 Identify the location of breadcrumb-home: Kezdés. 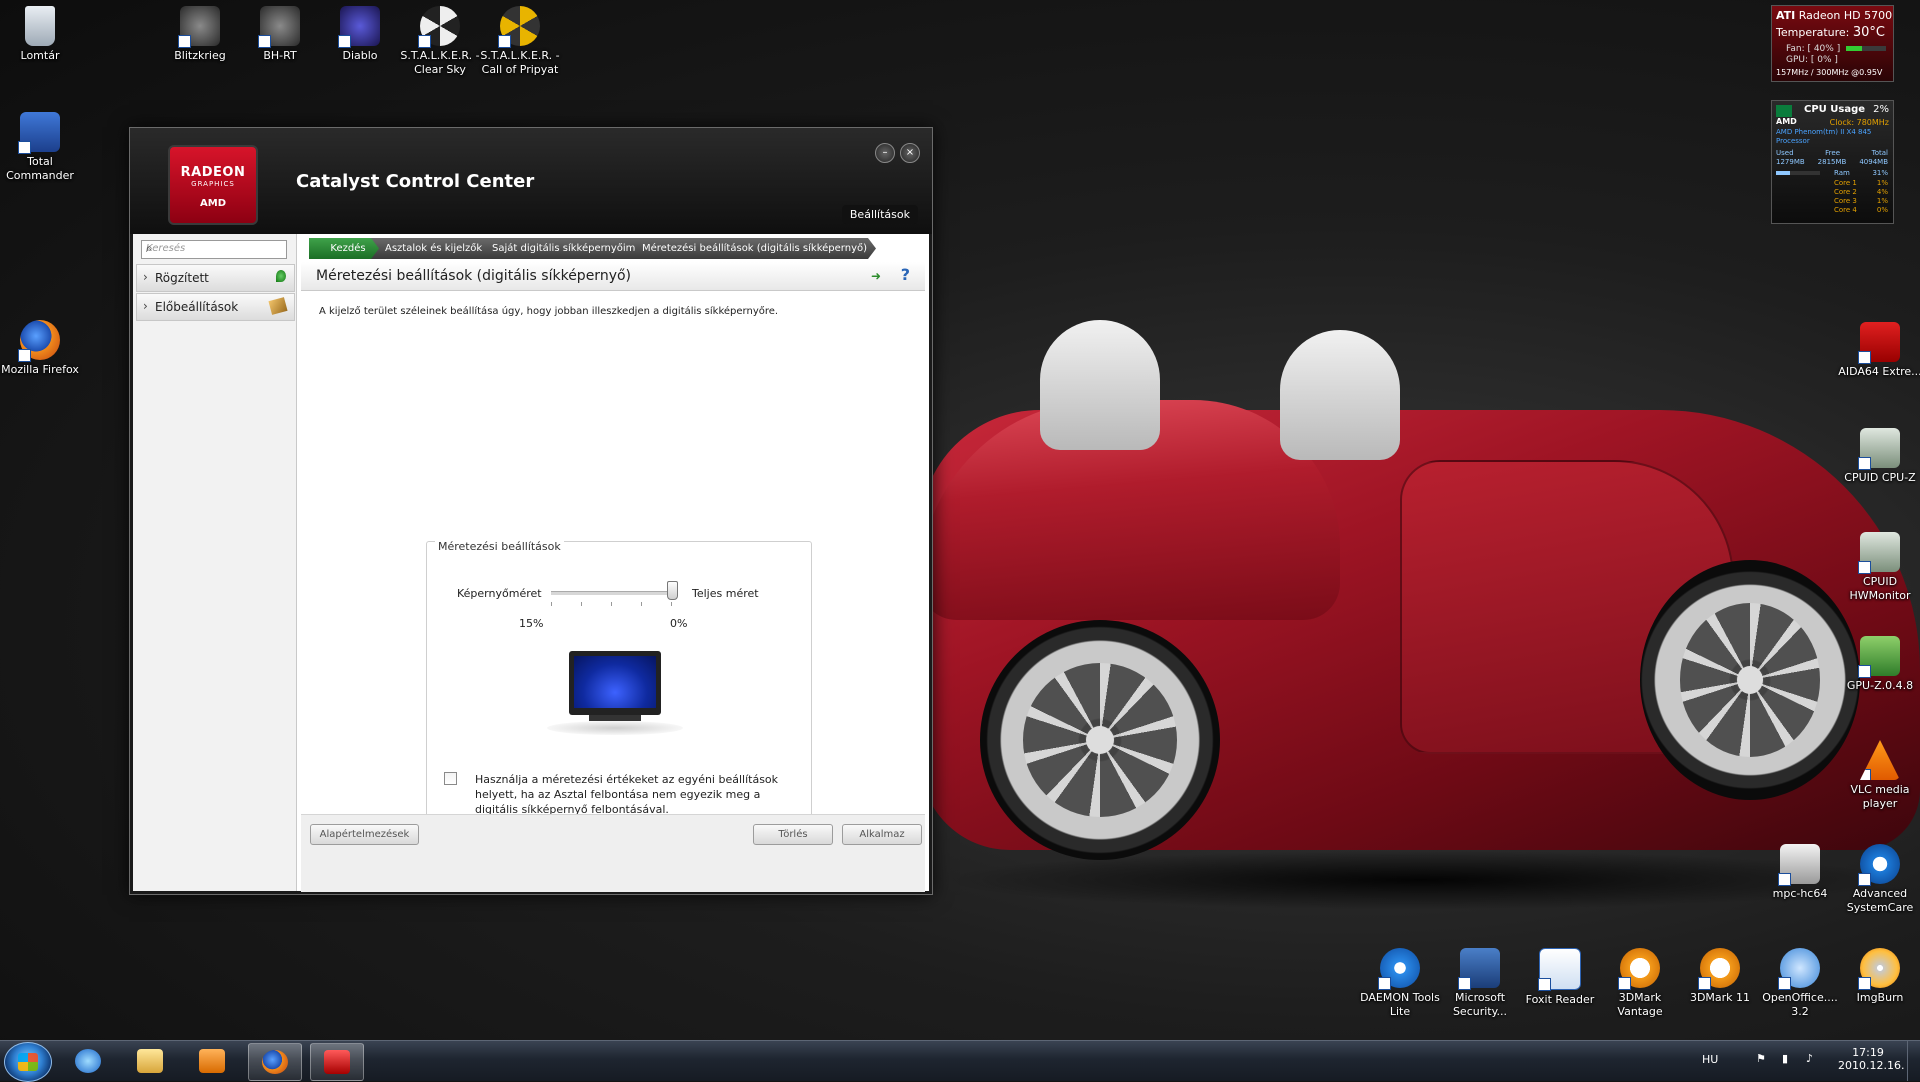
(346, 248).